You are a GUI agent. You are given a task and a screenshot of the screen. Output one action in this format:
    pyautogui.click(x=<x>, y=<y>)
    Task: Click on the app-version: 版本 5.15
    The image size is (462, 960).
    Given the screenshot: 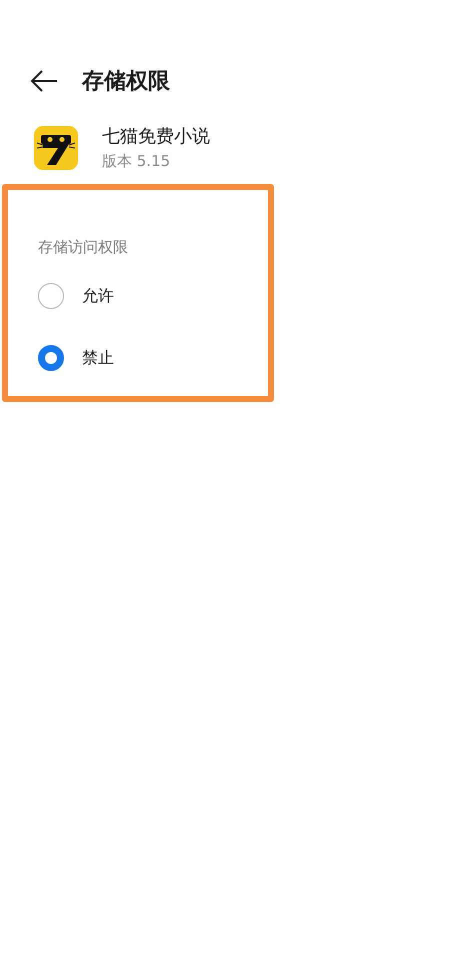 What is the action you would take?
    pyautogui.click(x=137, y=161)
    